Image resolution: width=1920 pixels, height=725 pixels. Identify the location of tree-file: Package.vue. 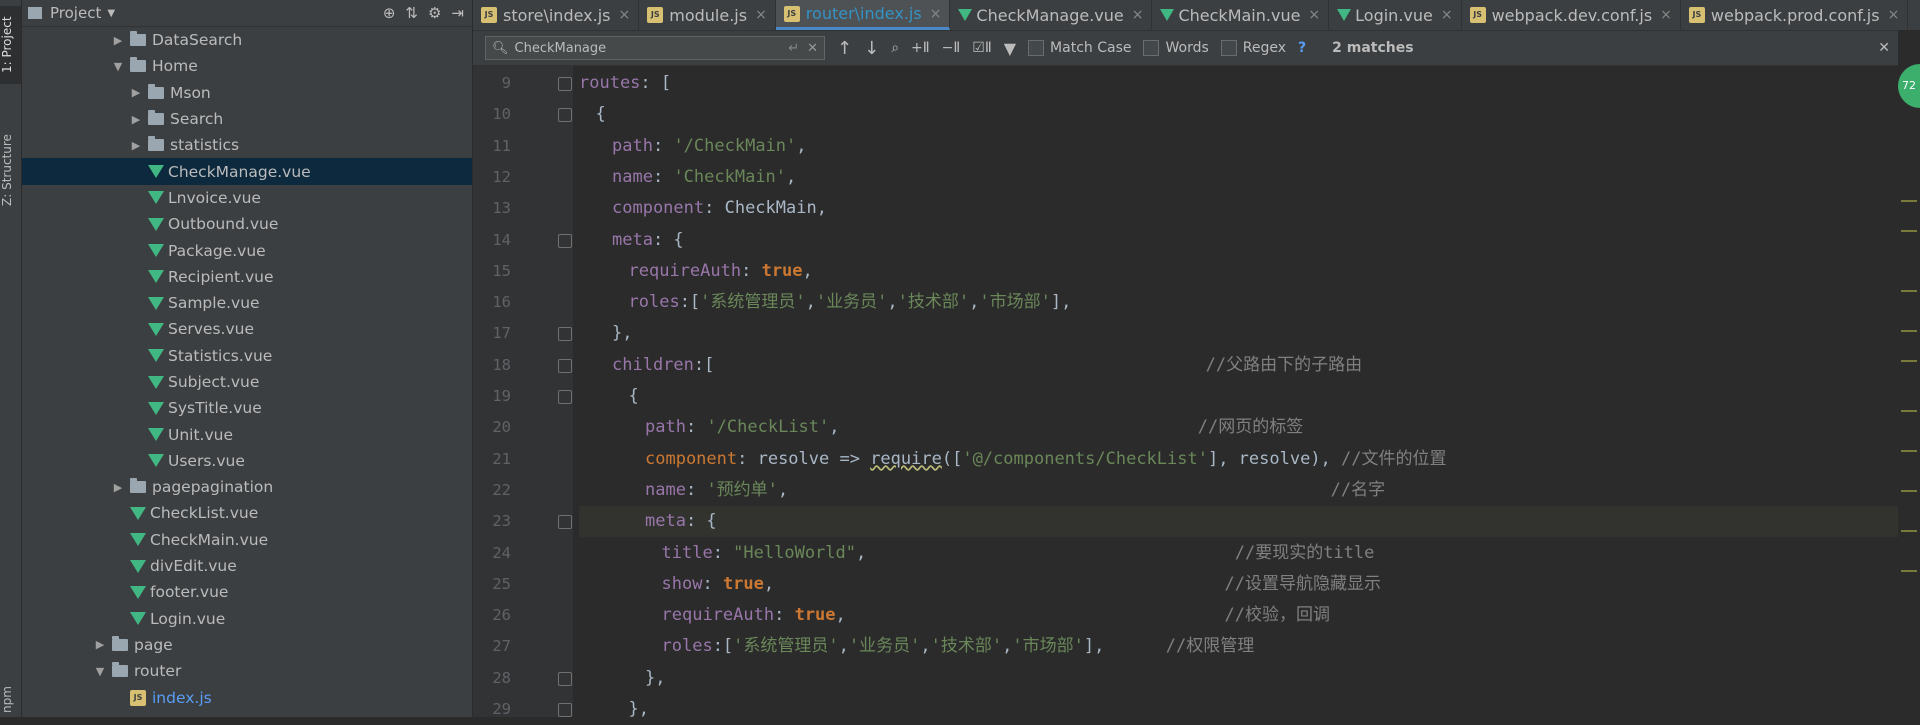
(247, 250).